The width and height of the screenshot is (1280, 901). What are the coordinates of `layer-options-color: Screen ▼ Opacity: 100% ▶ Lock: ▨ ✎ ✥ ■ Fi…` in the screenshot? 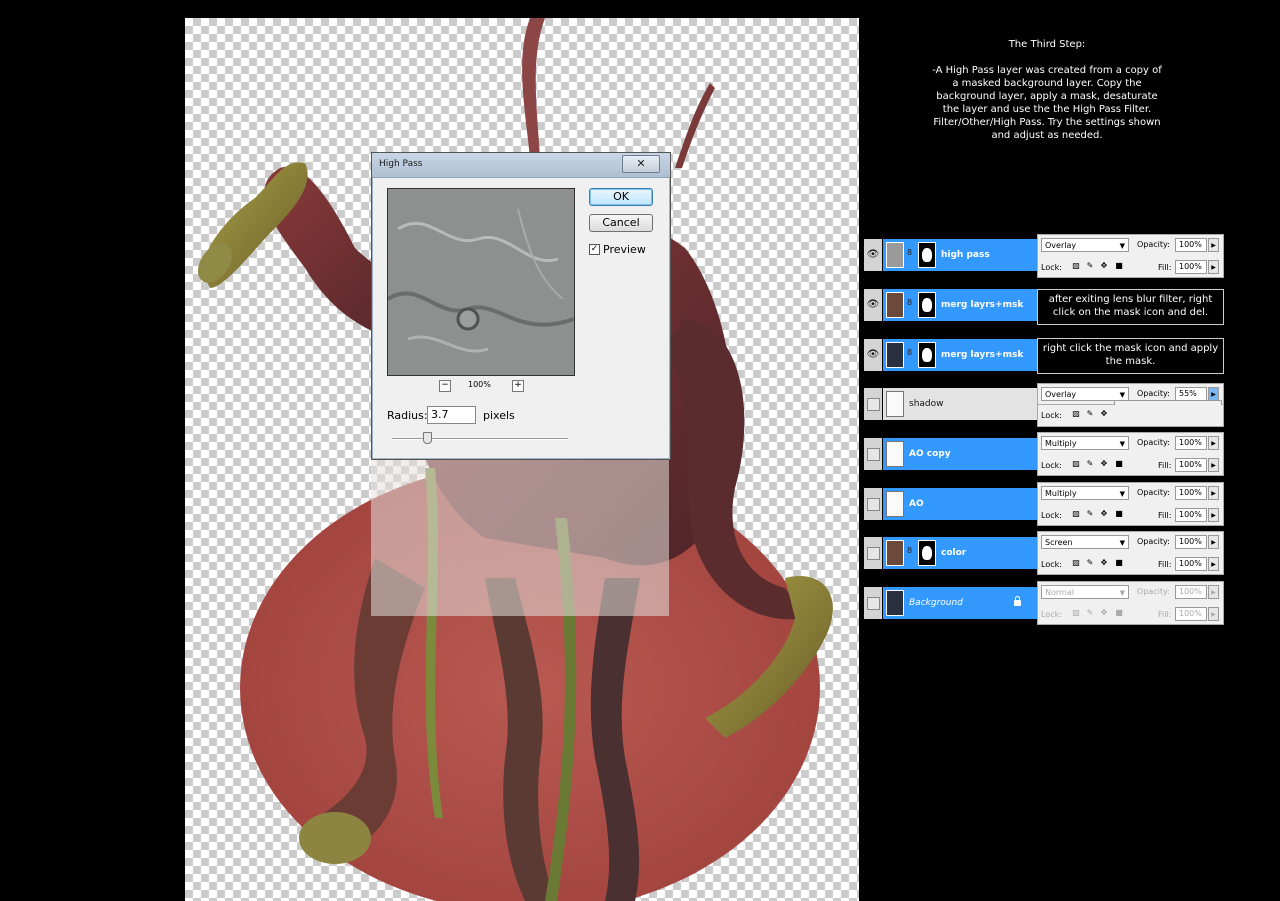 It's located at (1130, 553).